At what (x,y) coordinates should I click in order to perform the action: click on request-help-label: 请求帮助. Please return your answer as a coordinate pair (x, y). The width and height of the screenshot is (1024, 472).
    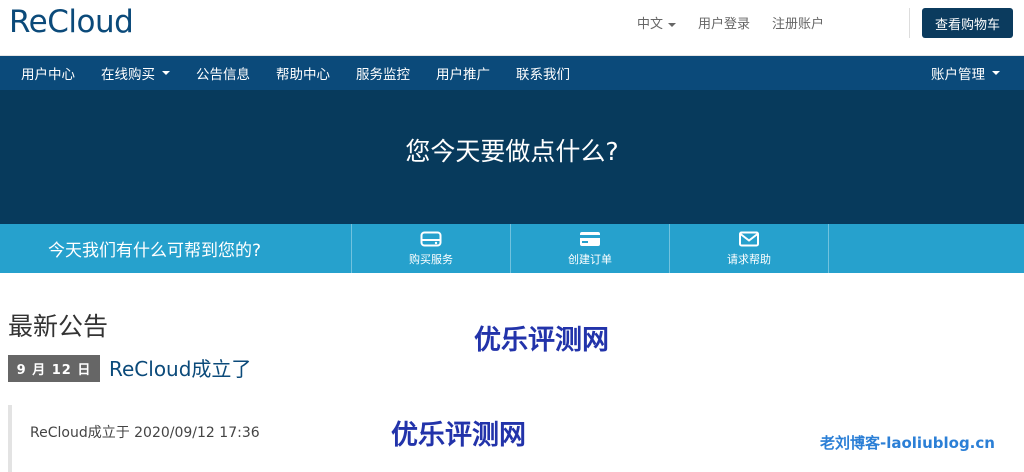
    Looking at the image, I should click on (749, 259).